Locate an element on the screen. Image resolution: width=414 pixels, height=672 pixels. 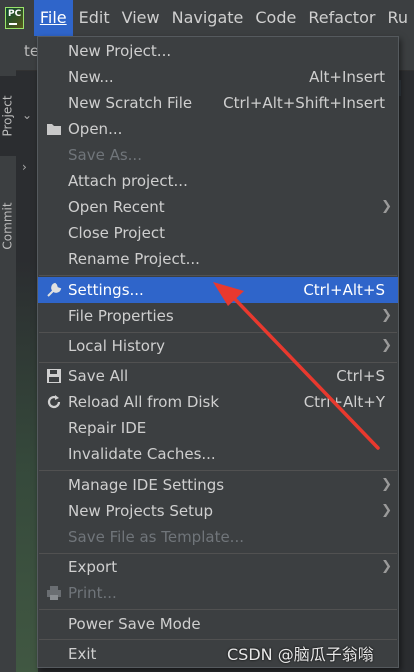
annotation-arrow-icon is located at coordinates (296, 366).